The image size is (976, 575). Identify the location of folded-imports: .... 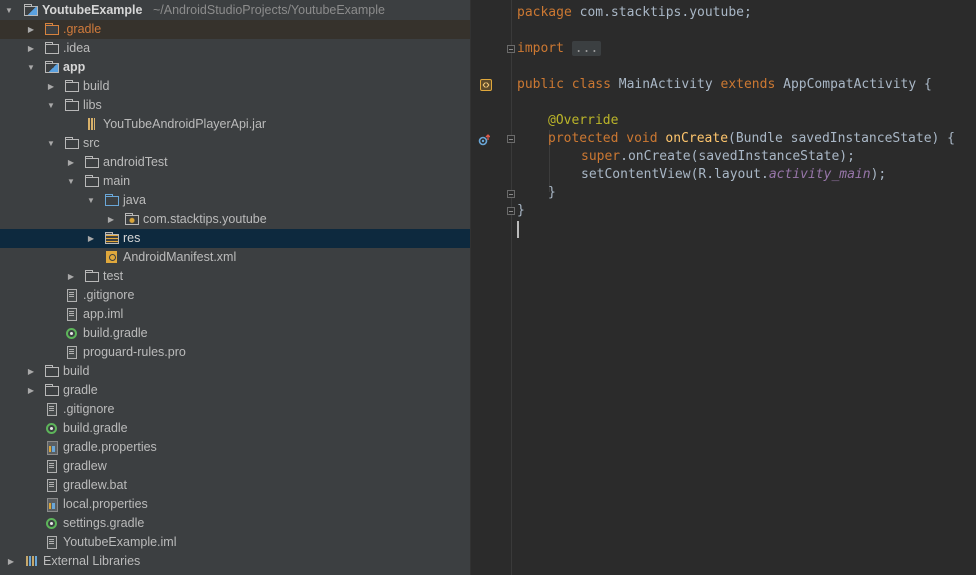
(586, 48).